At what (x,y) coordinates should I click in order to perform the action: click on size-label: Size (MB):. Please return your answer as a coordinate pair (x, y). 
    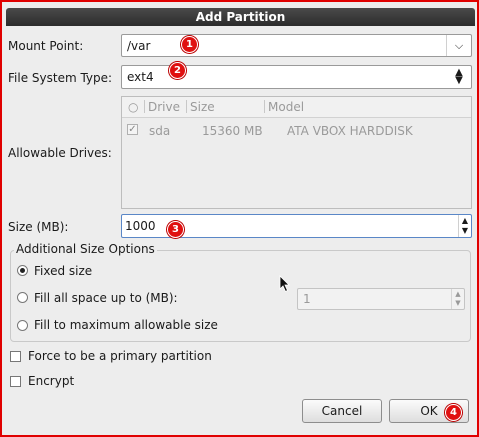
    Looking at the image, I should click on (38, 227).